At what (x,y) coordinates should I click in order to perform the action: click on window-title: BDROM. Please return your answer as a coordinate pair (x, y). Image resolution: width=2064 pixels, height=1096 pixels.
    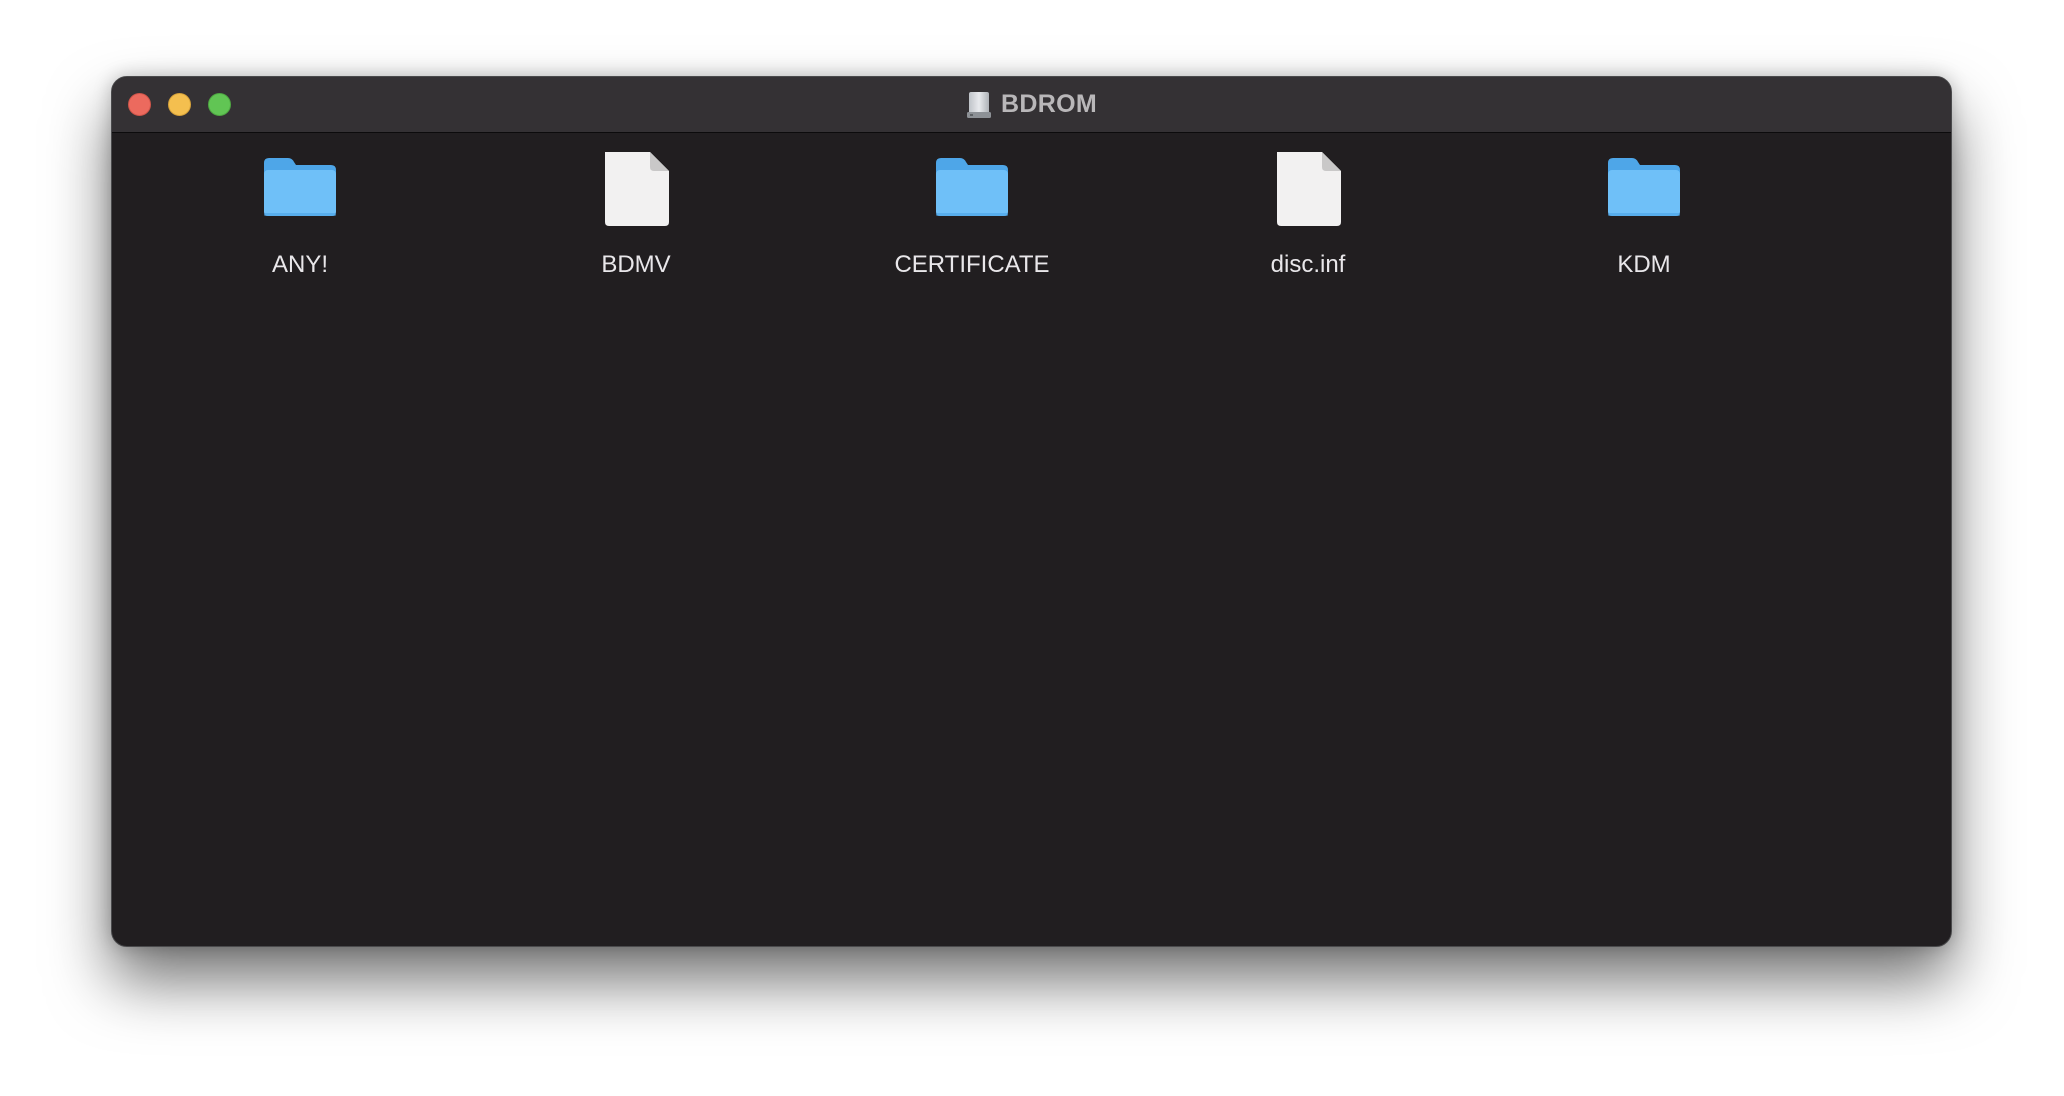
    Looking at the image, I should click on (1049, 104).